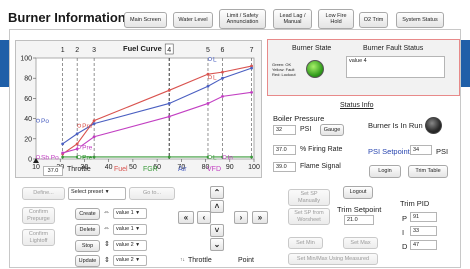 This screenshot has width=470, height=269. I want to click on double-down-arrow-icon: ⌄, so click(217, 244).